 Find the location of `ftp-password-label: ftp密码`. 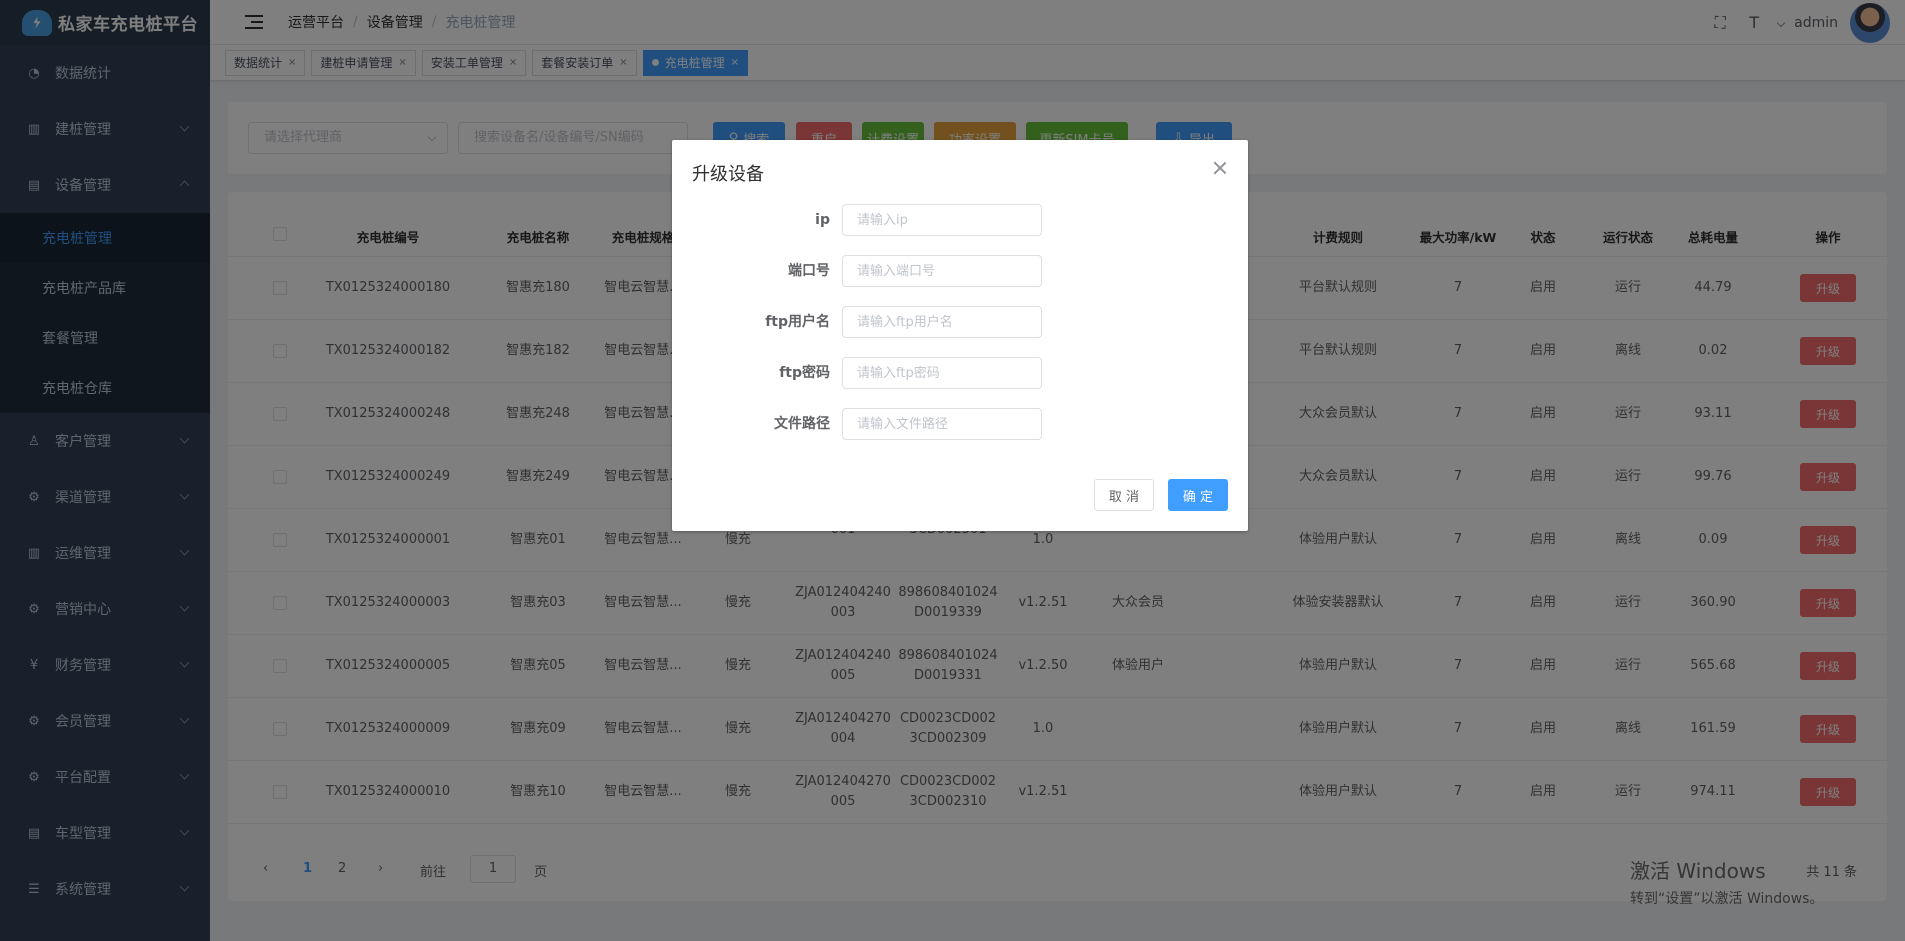

ftp-password-label: ftp密码 is located at coordinates (804, 373).